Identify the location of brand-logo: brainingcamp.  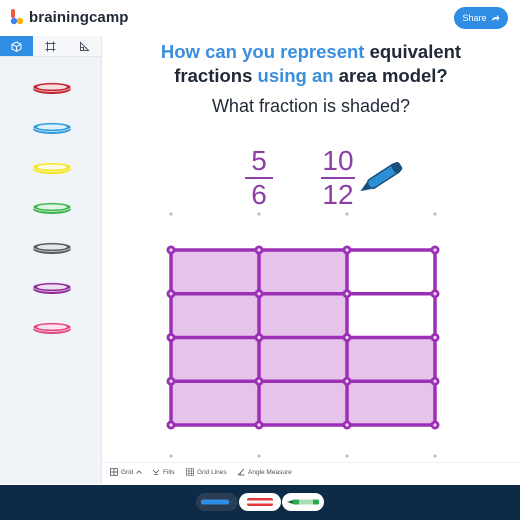
(69, 17).